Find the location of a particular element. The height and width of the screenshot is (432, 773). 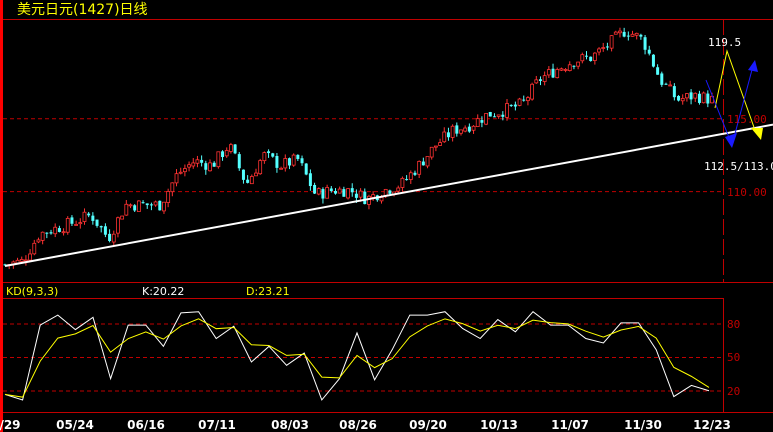

kd-k-value: K:20.22 is located at coordinates (163, 291).